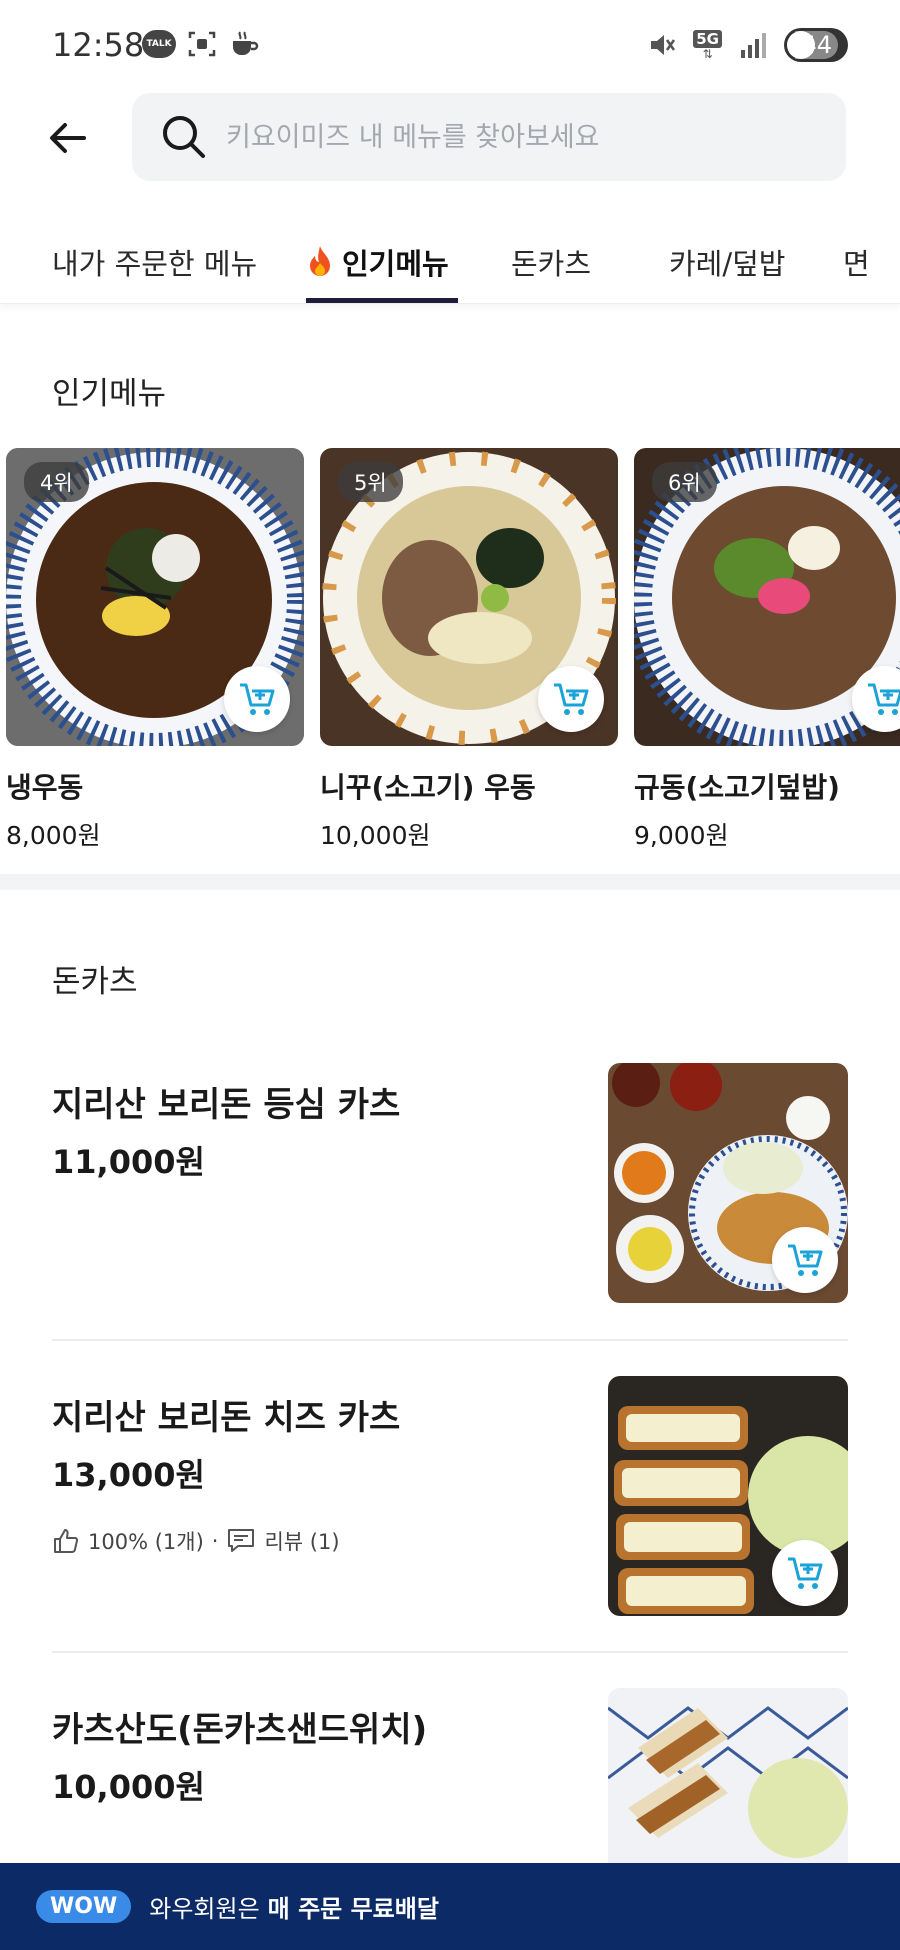  I want to click on menu-name: 규동(소고기덮밥), so click(737, 787).